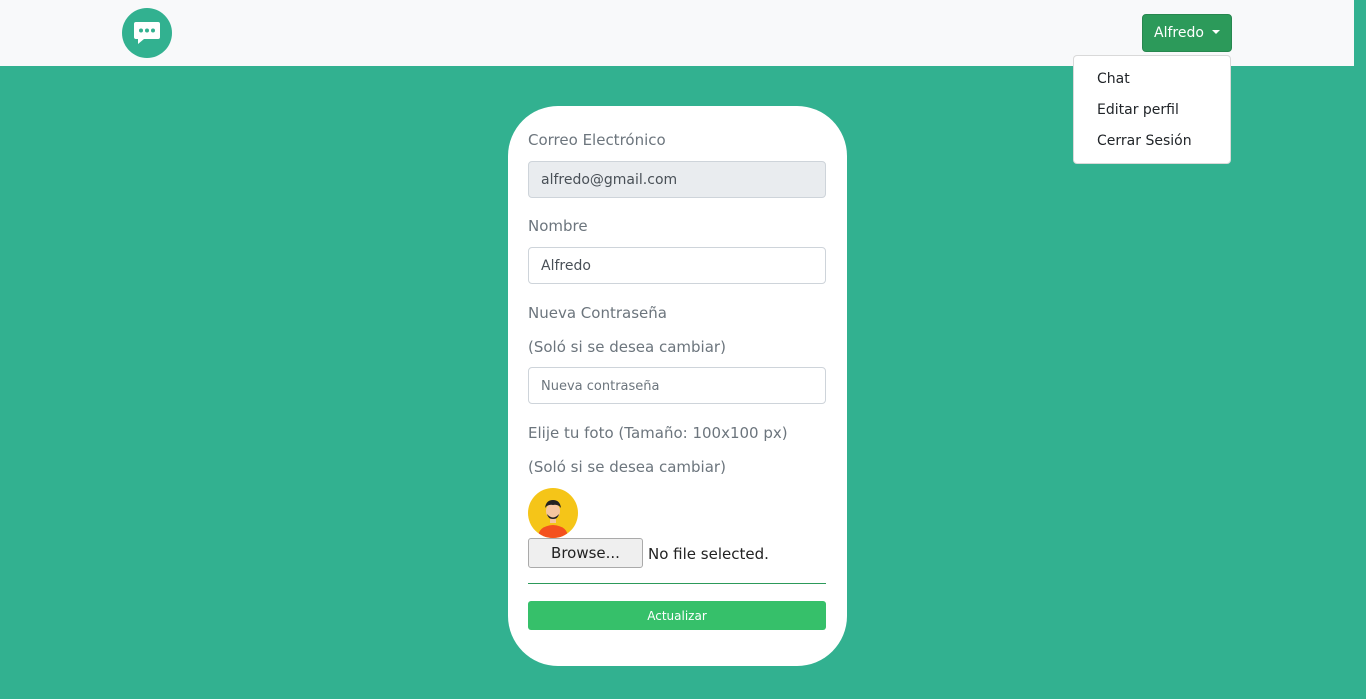  Describe the element at coordinates (677, 179) in the screenshot. I see `email-field` at that location.